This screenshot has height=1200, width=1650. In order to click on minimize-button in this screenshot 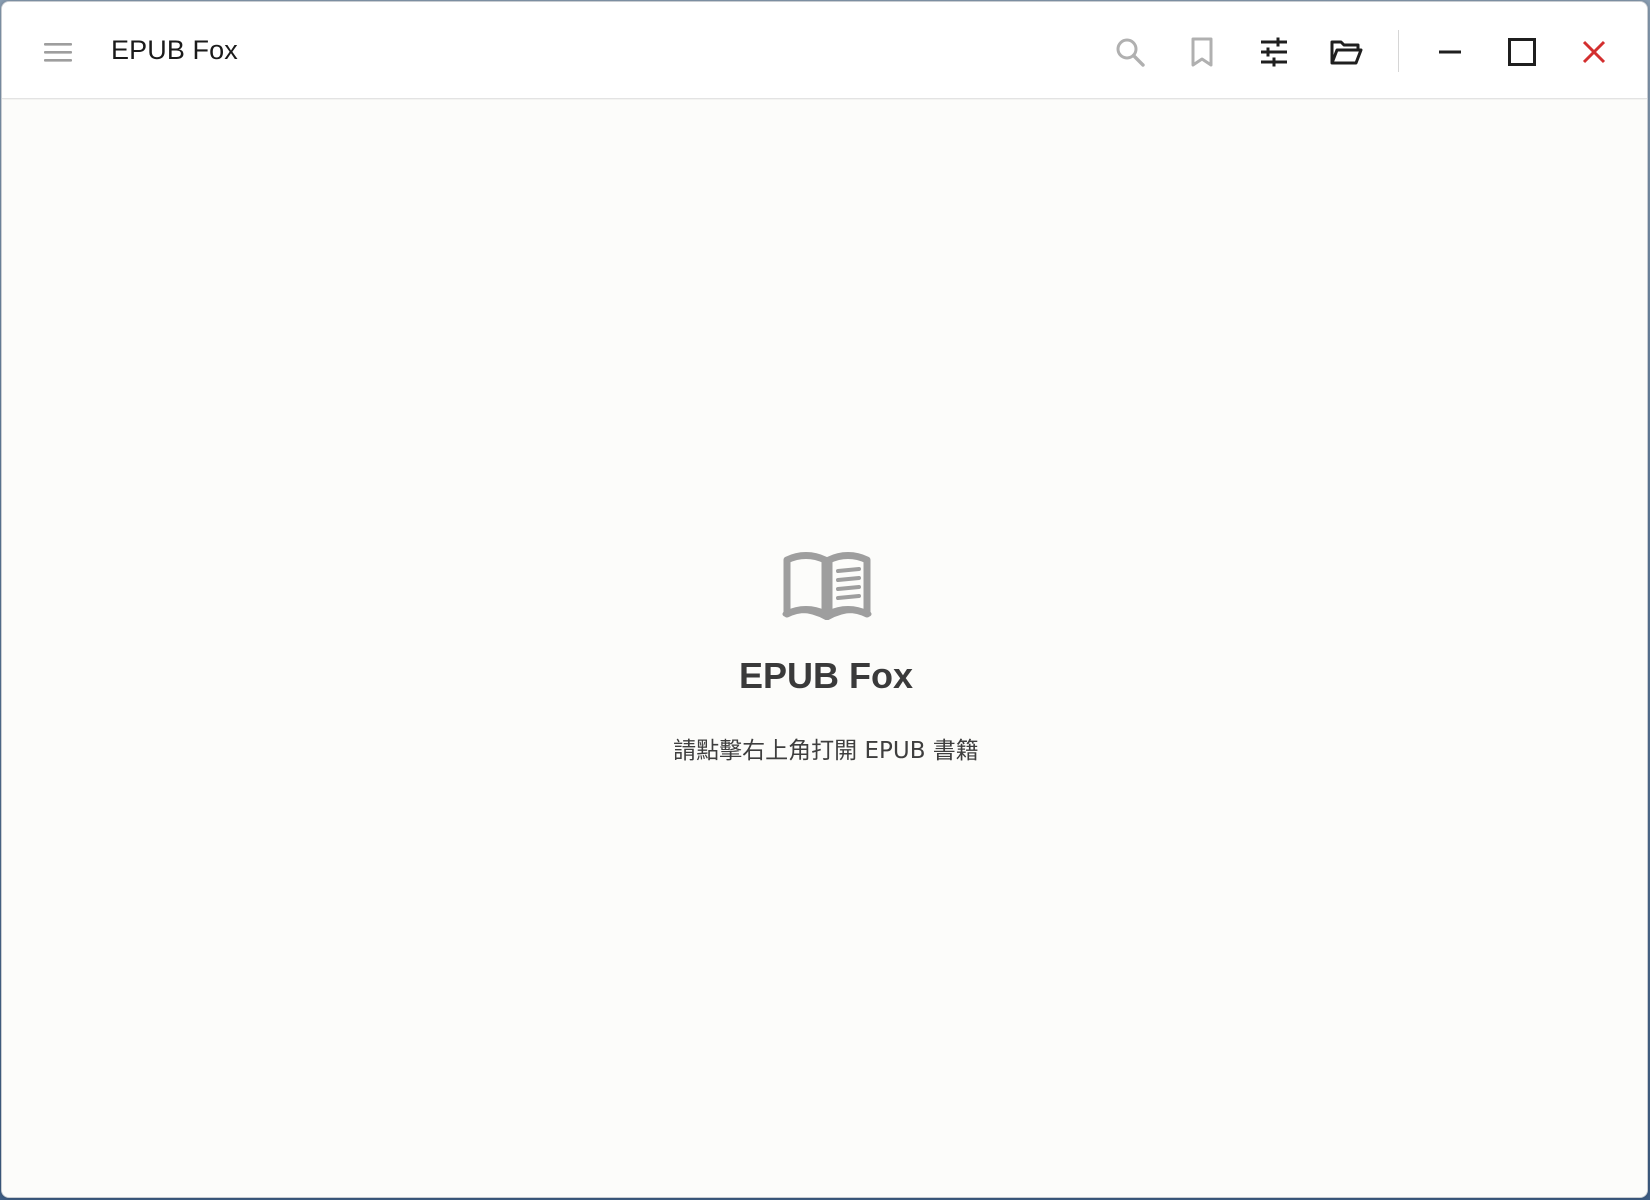, I will do `click(1450, 52)`.